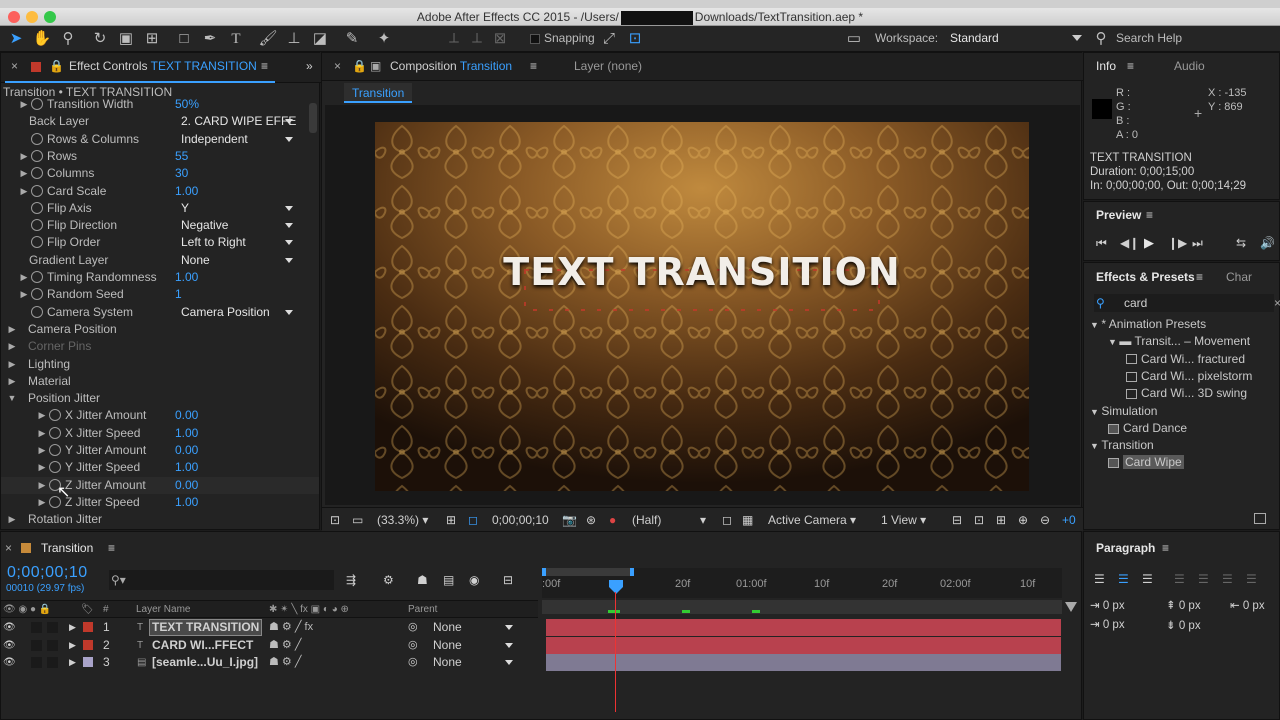  I want to click on pen-tool-icon: ✒, so click(210, 39).